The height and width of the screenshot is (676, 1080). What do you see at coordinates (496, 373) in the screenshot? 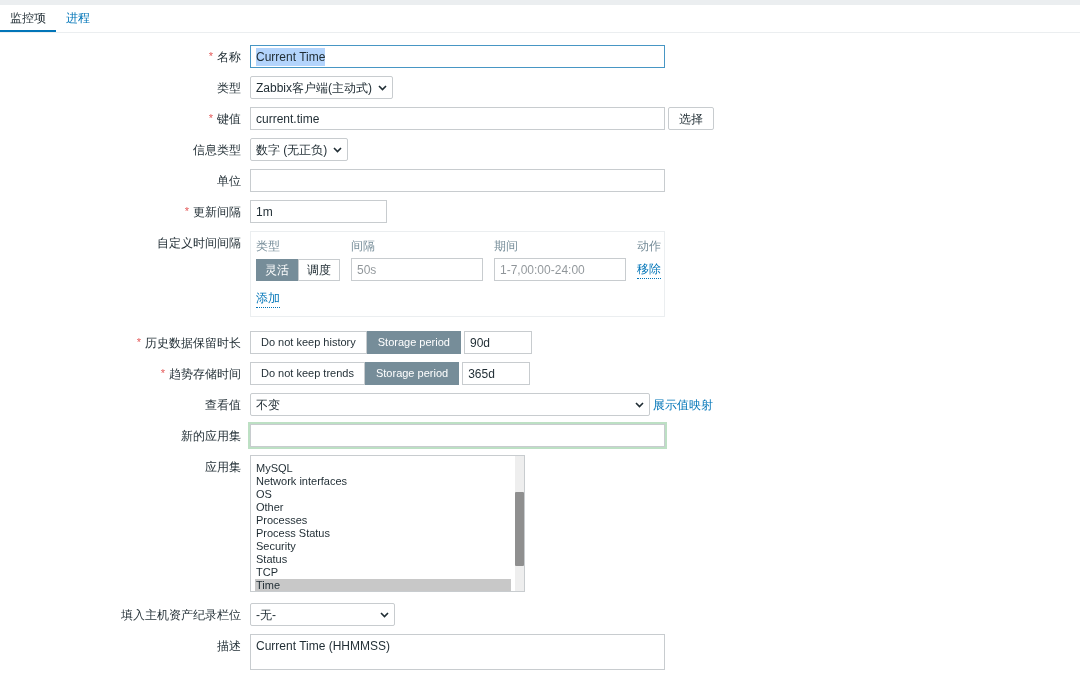
I see `input-field: 365d` at bounding box center [496, 373].